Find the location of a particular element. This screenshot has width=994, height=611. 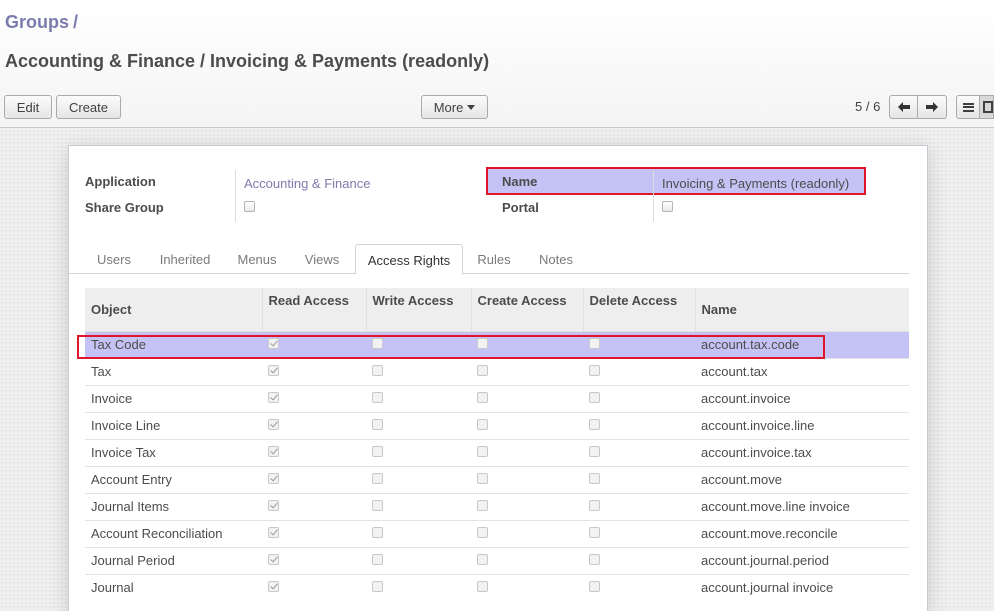

pager-buttons is located at coordinates (918, 107).